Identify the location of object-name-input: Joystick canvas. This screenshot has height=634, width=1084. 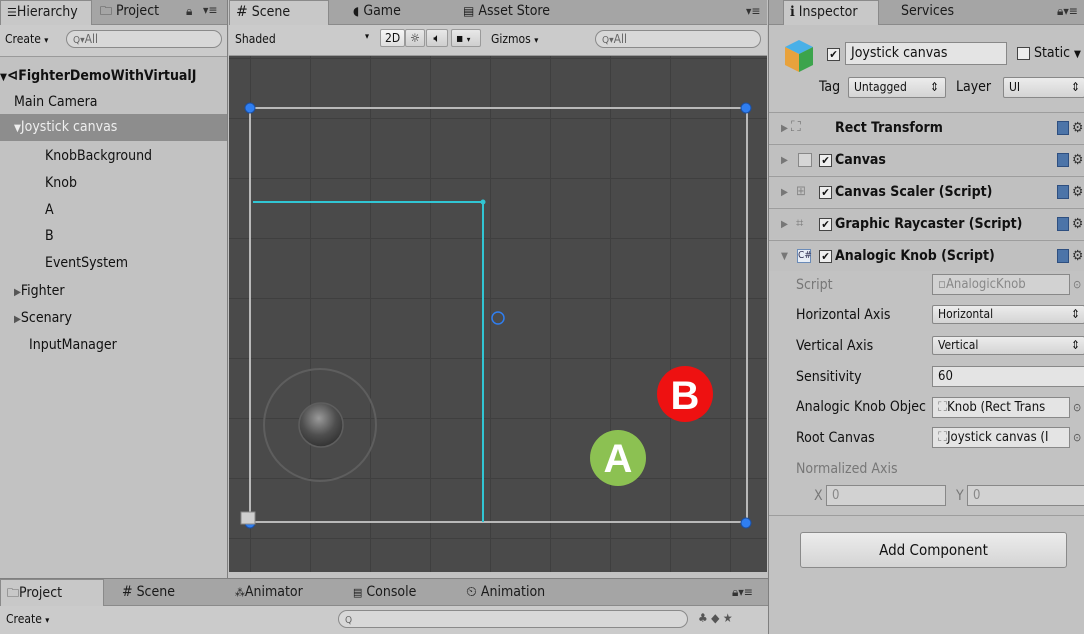
(926, 53).